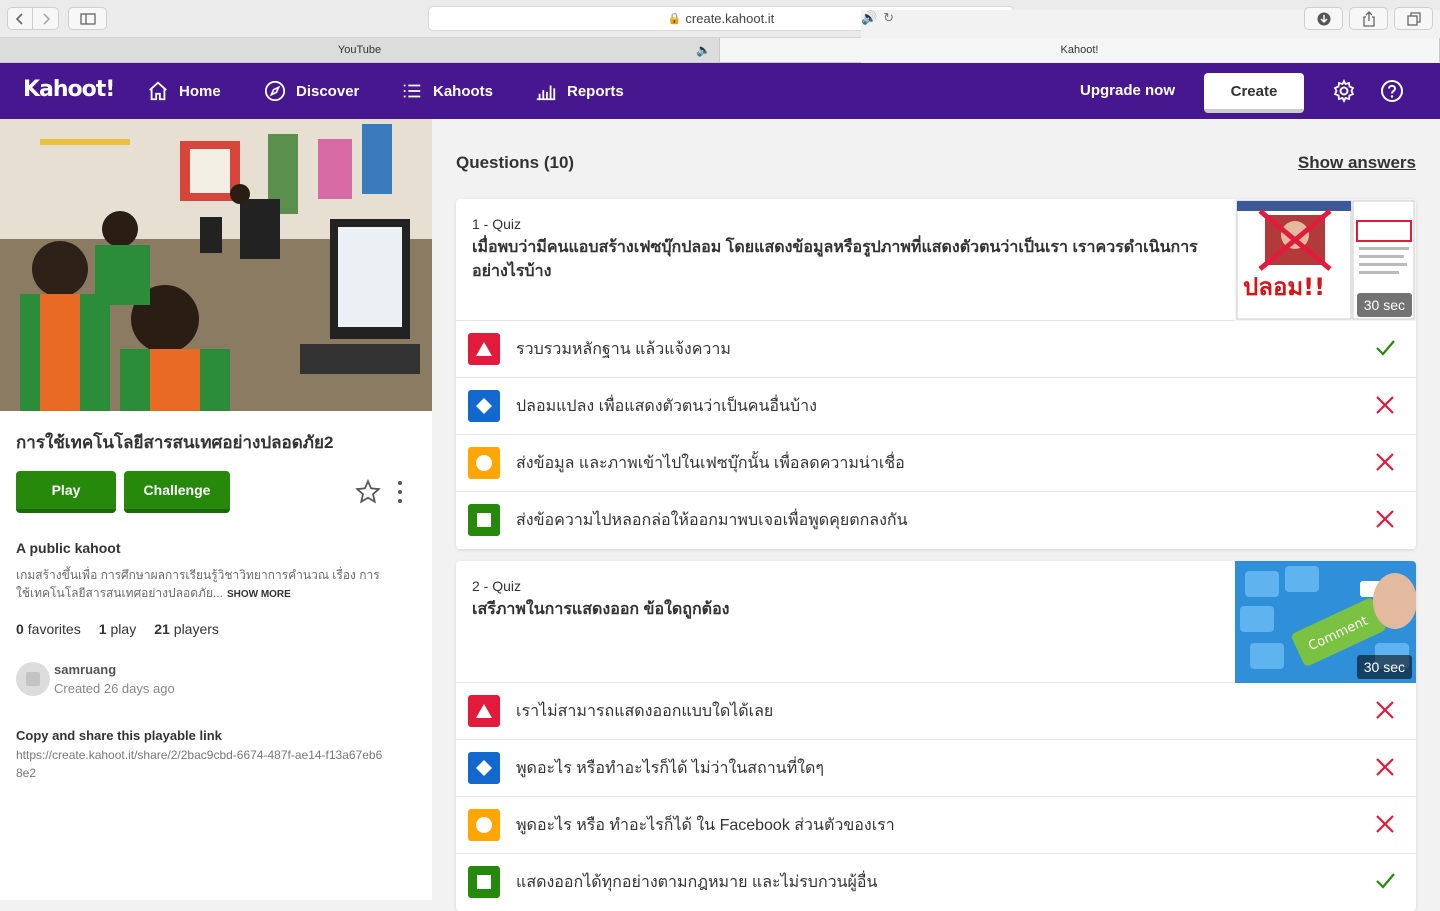 This screenshot has height=911, width=1440. I want to click on more-options-icon, so click(400, 492).